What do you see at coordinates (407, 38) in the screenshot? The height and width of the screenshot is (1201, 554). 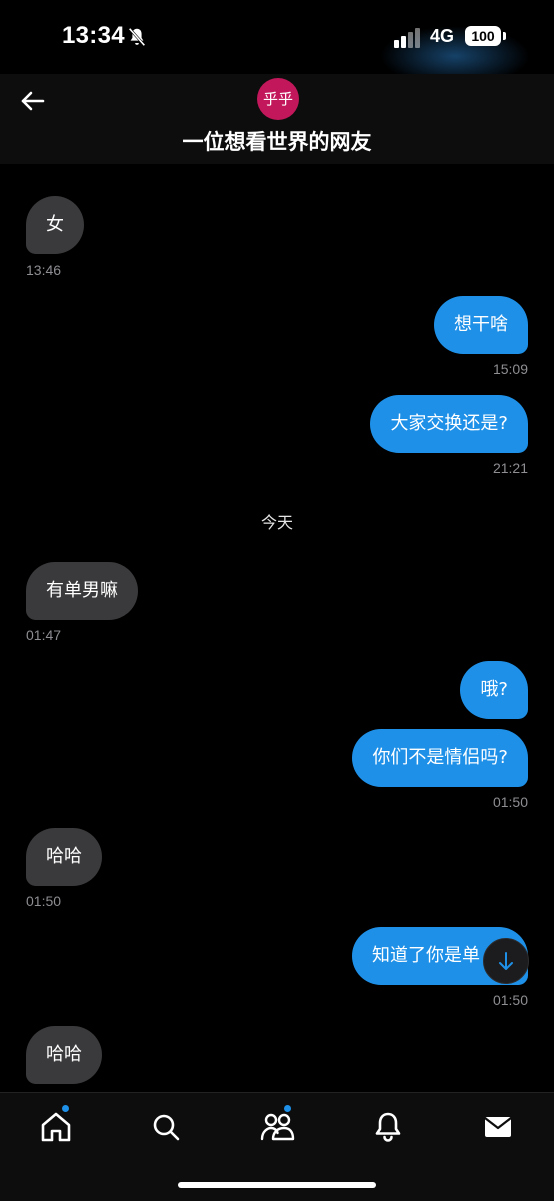 I see `signal-icon` at bounding box center [407, 38].